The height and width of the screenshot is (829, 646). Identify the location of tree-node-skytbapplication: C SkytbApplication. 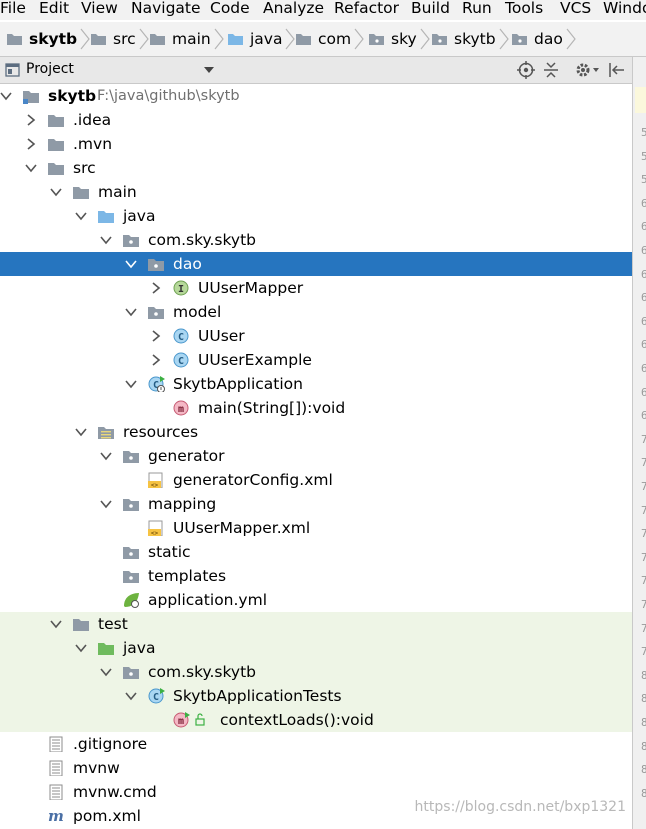
(316, 384).